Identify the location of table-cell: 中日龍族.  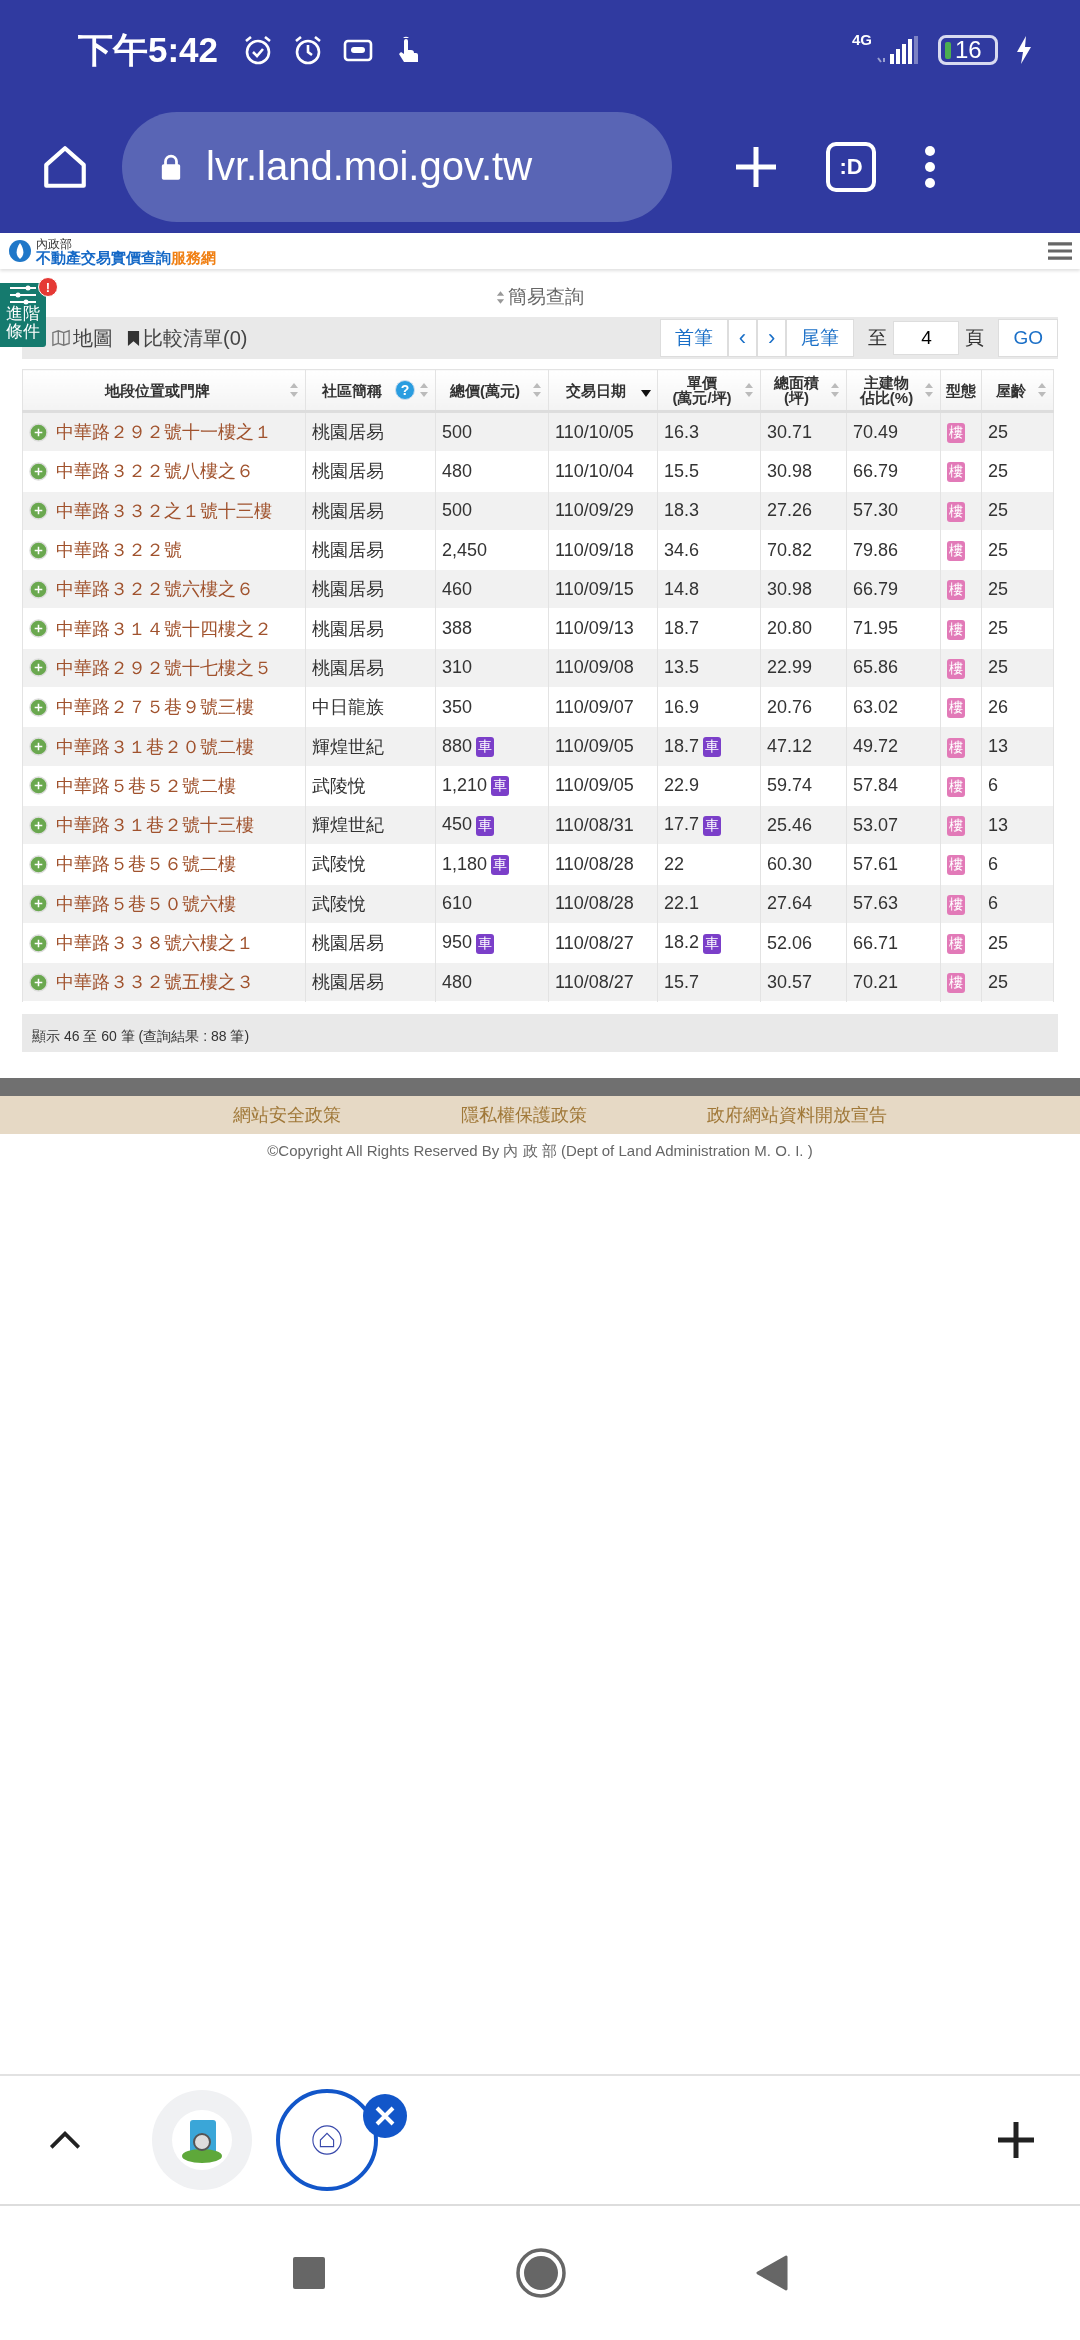
(348, 707).